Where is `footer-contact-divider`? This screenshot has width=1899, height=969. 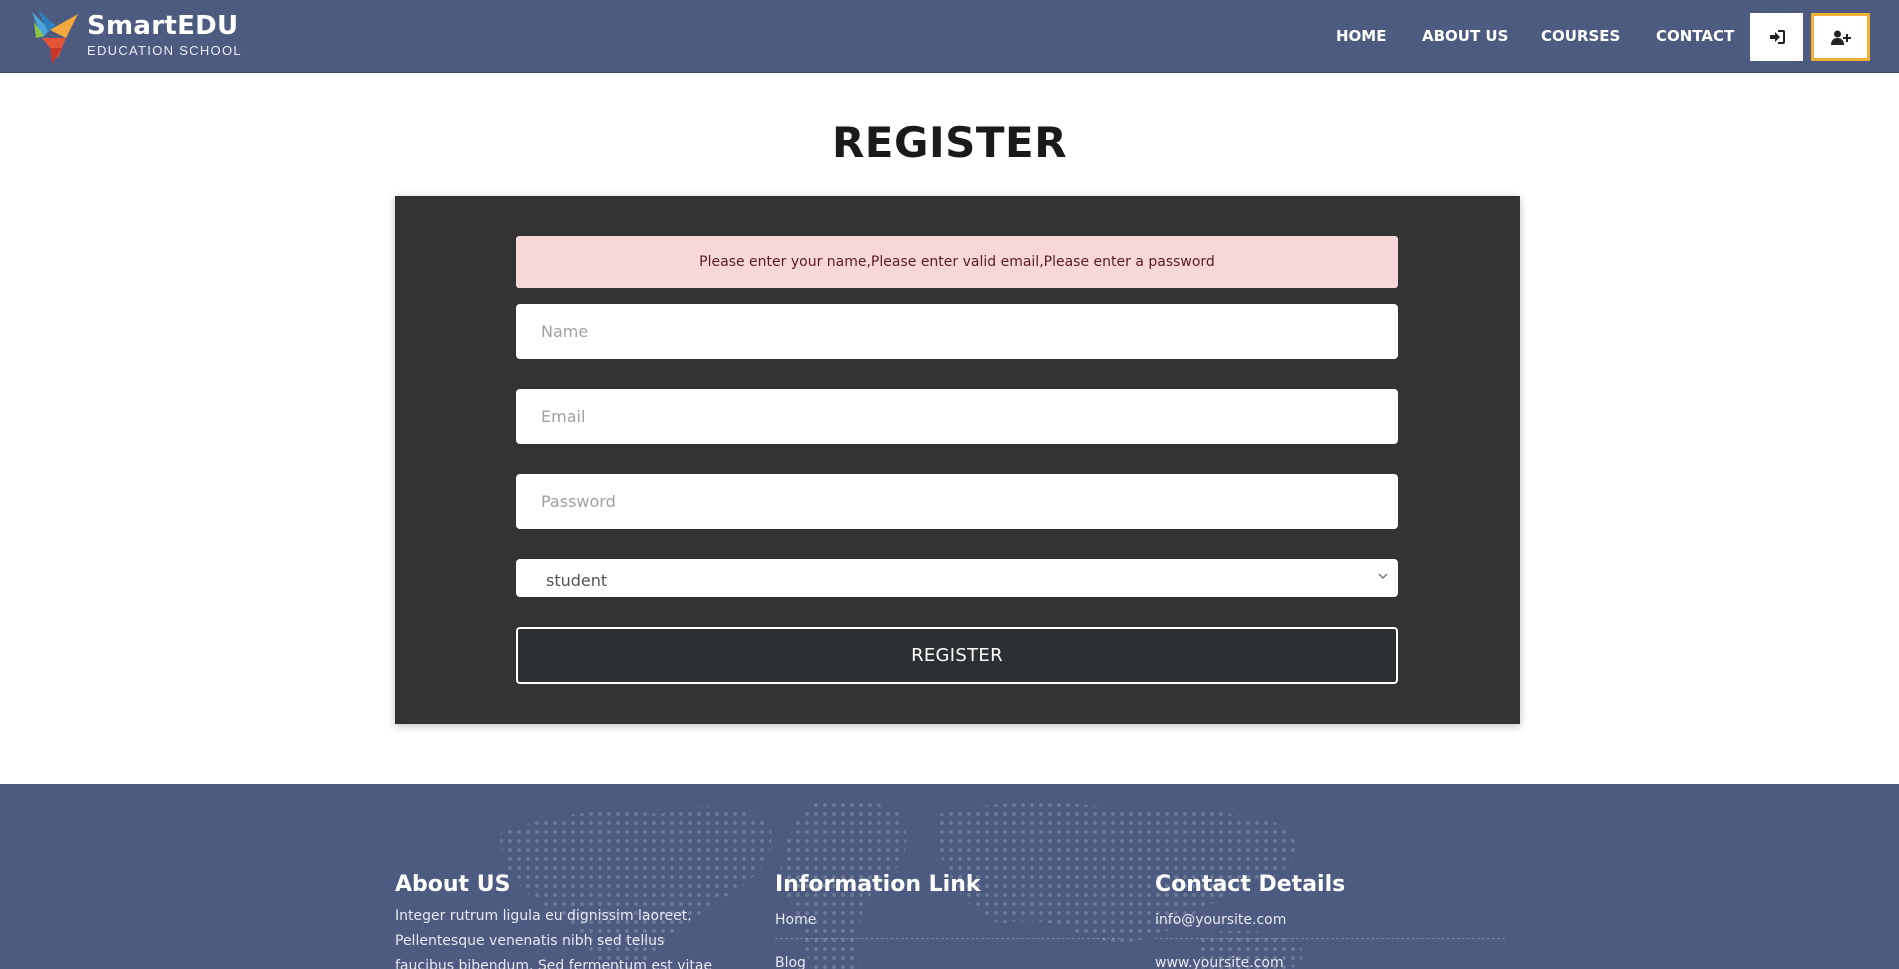 footer-contact-divider is located at coordinates (1330, 938).